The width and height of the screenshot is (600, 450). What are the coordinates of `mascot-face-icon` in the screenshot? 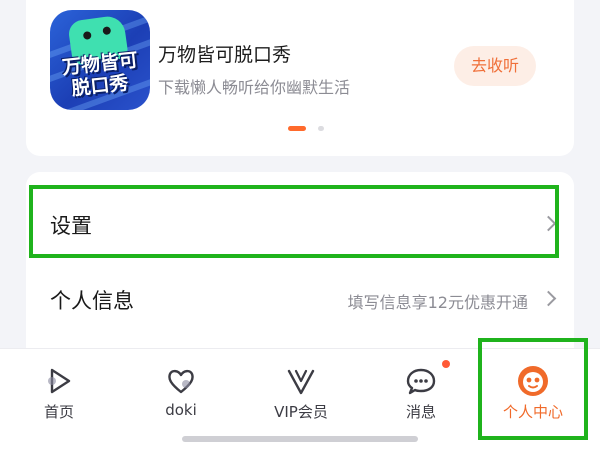 It's located at (533, 381).